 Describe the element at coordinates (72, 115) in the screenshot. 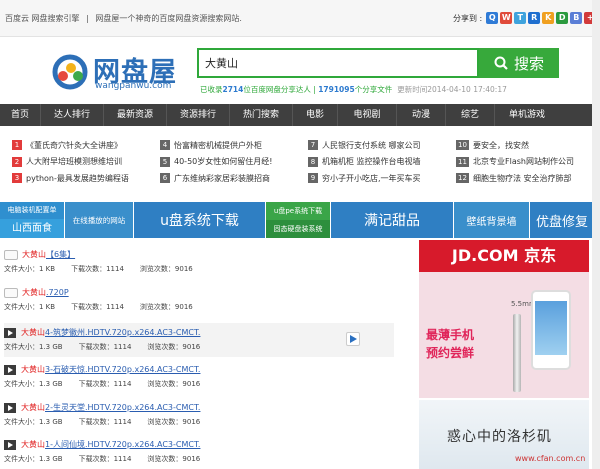

I see `nav-uploader-rank: 达人排行` at that location.